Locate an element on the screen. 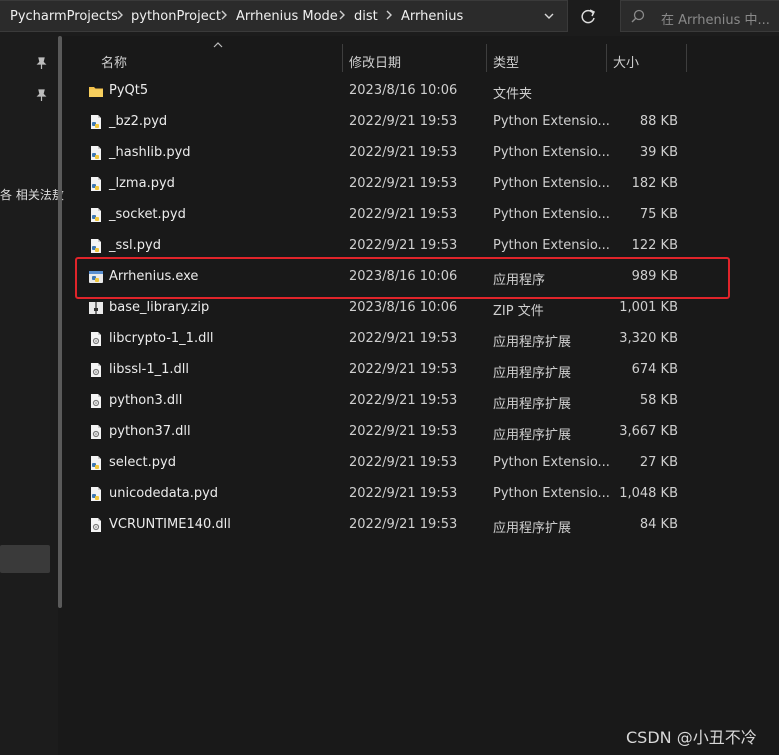 Image resolution: width=779 pixels, height=755 pixels. file-size: 122 KB is located at coordinates (654, 245).